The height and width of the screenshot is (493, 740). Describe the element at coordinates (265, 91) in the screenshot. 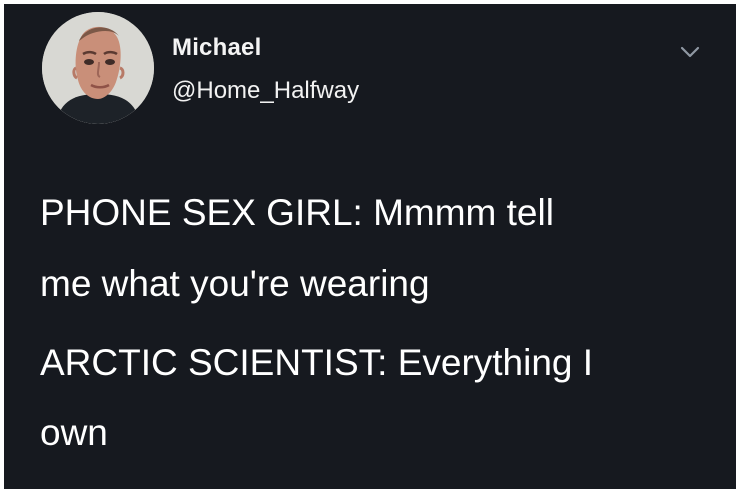

I see `user-handle: @Home_Halfway` at that location.